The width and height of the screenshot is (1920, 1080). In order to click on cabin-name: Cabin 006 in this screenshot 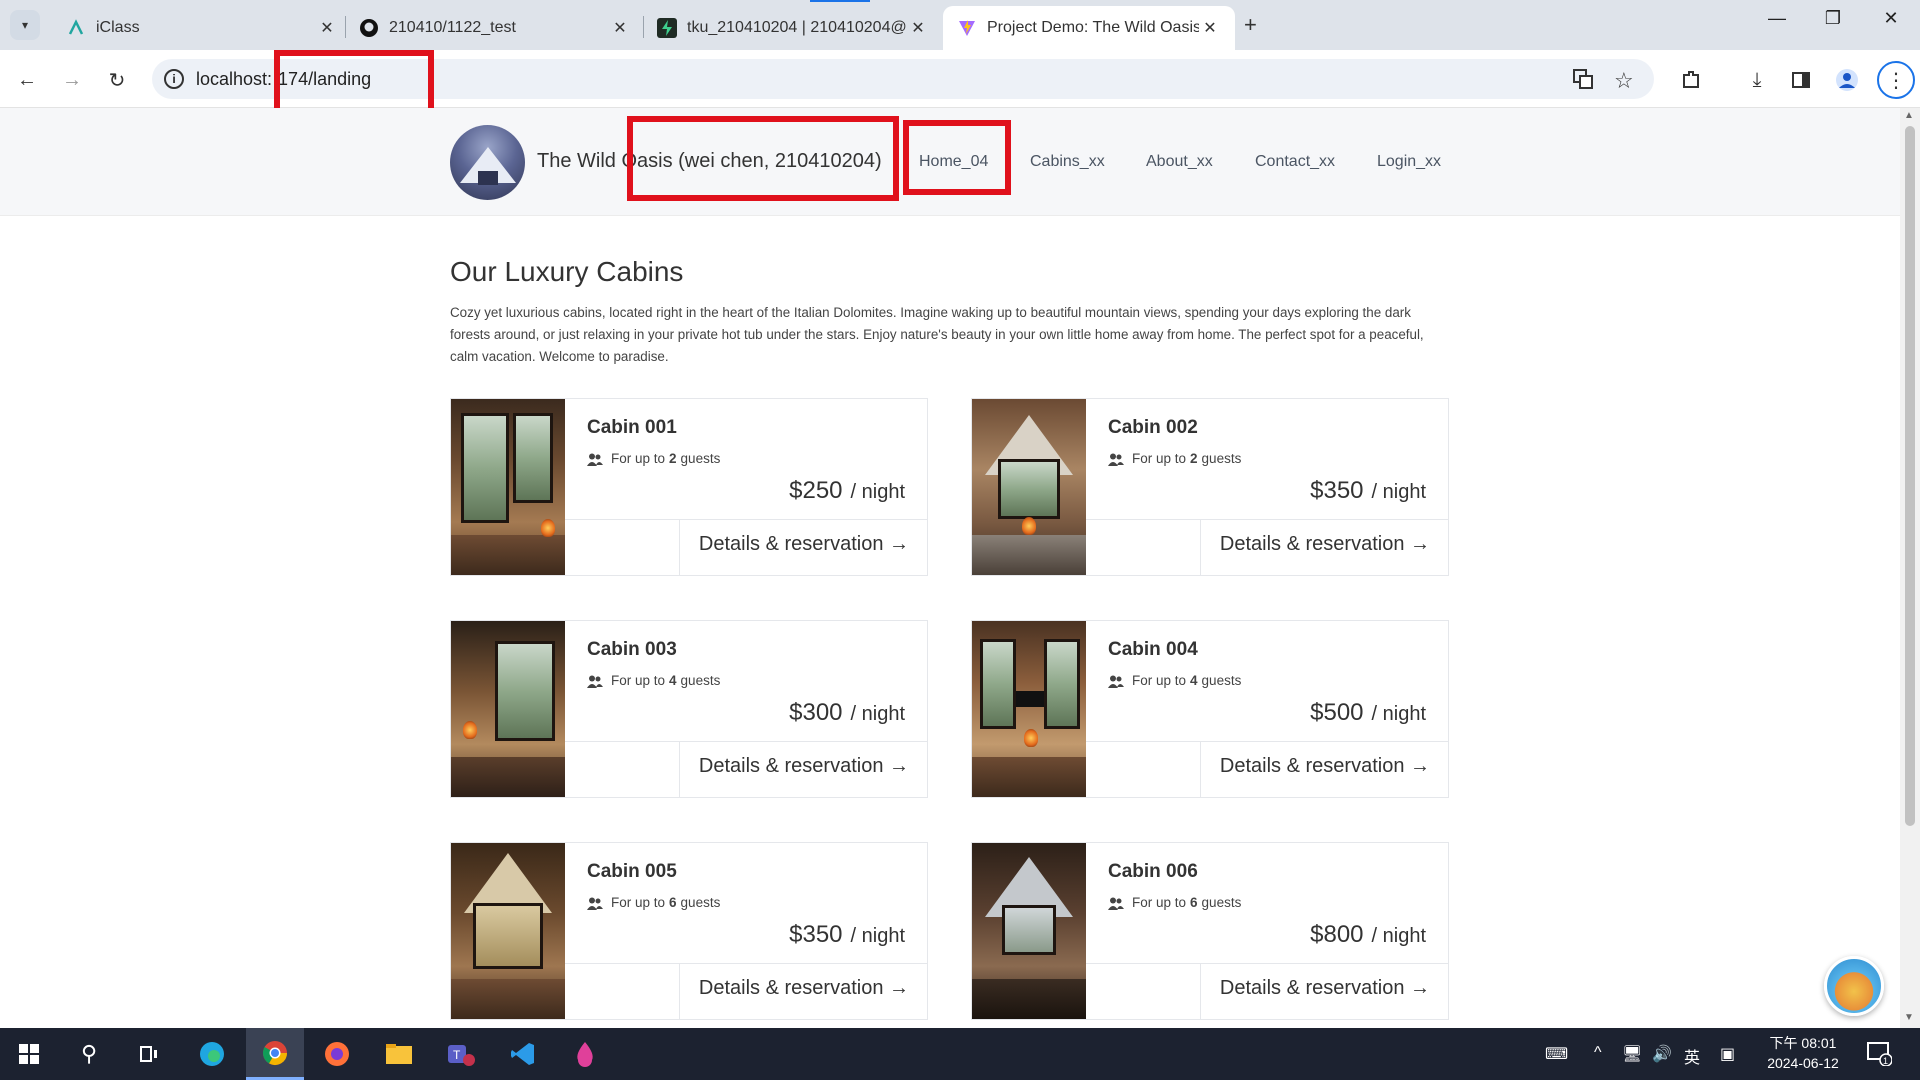, I will do `click(1153, 871)`.